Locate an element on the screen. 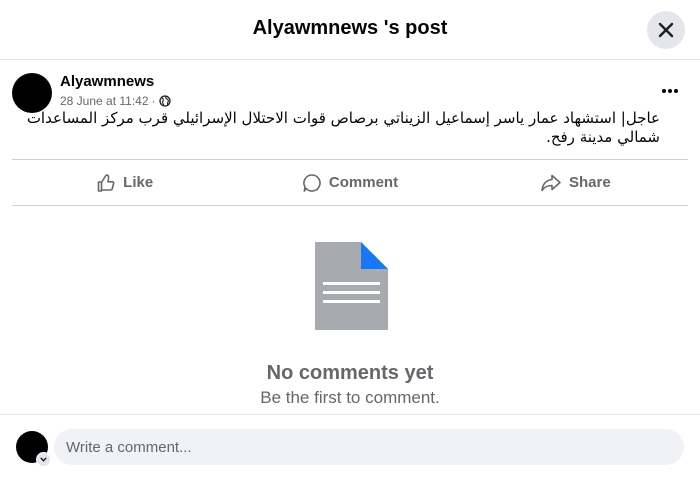 This screenshot has width=700, height=483. more-options-button is located at coordinates (670, 91).